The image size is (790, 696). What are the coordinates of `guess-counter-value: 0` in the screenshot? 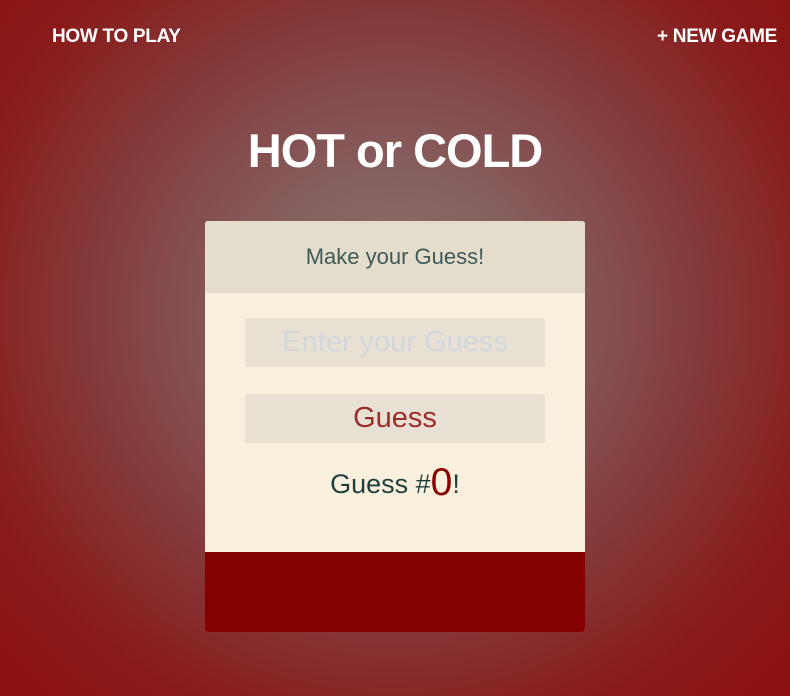 It's located at (441, 482).